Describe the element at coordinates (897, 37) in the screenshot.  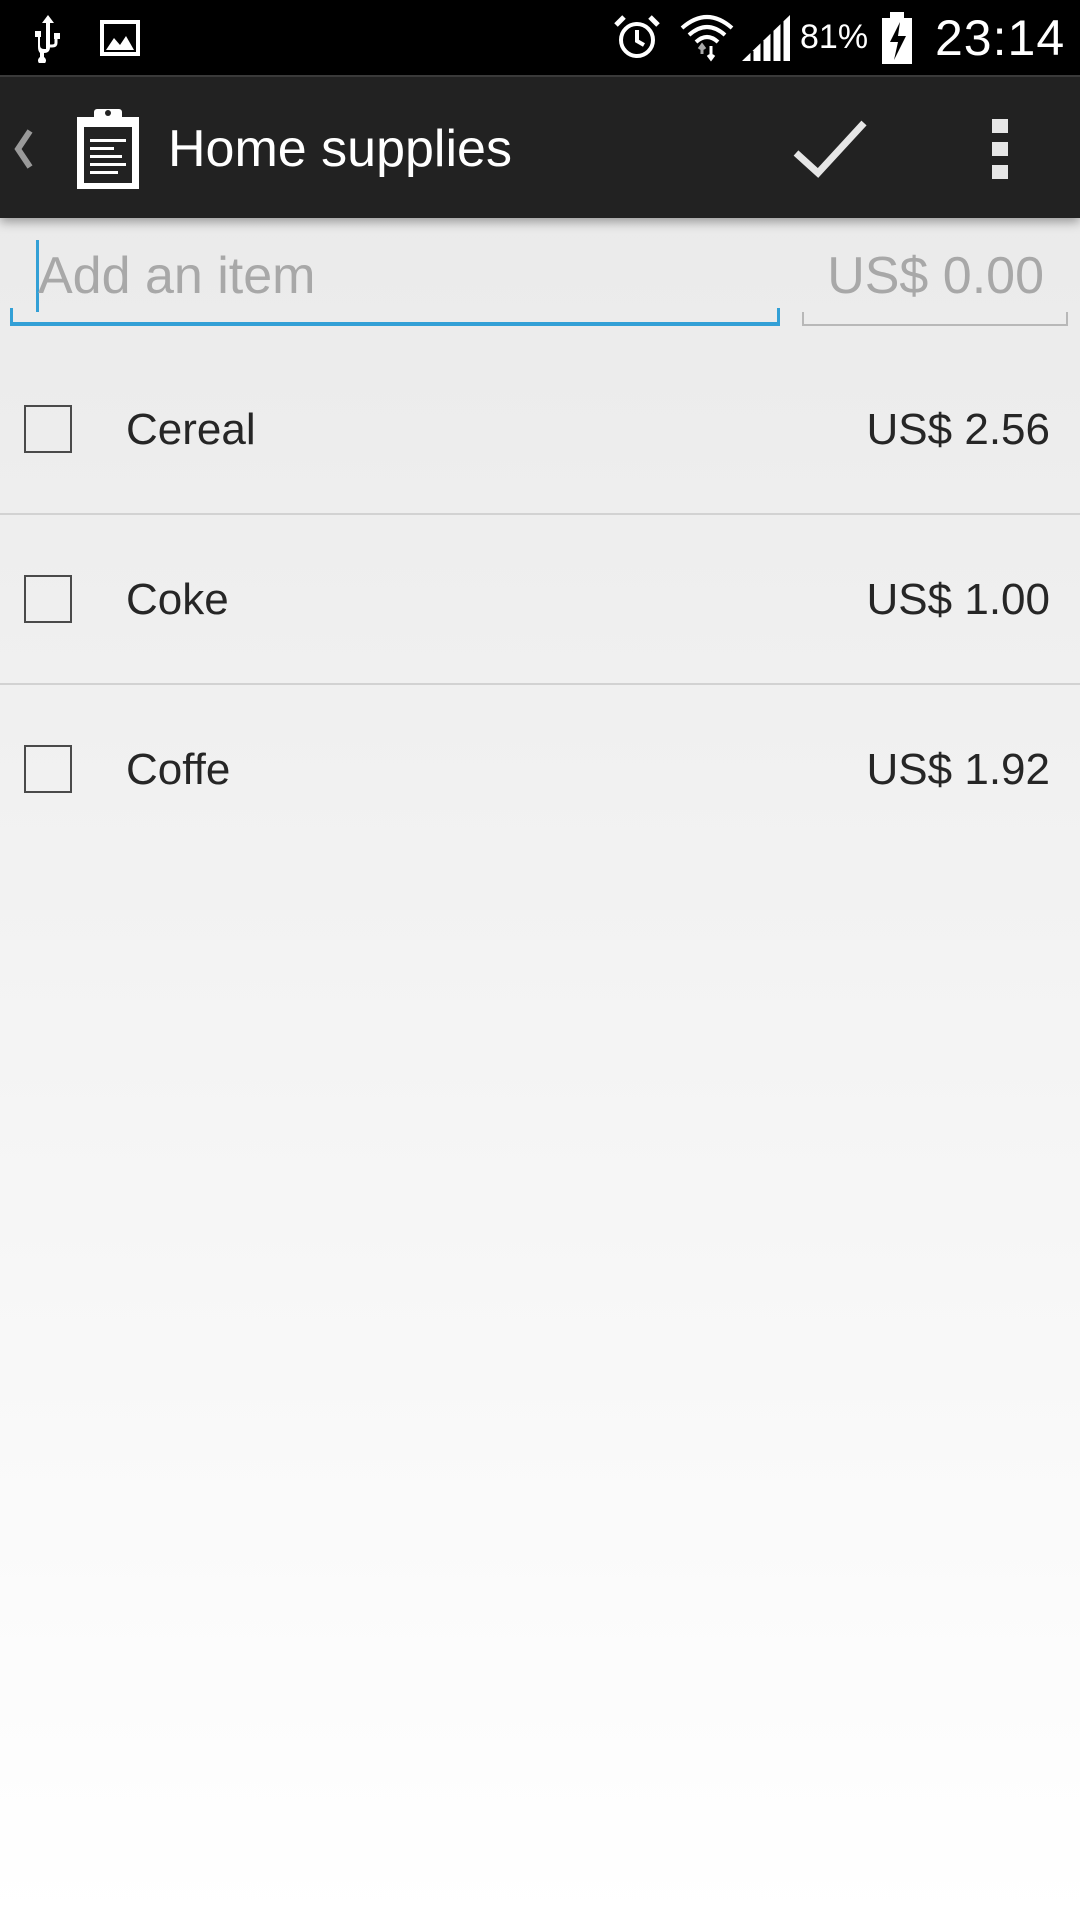
I see `battery-charging-icon` at that location.